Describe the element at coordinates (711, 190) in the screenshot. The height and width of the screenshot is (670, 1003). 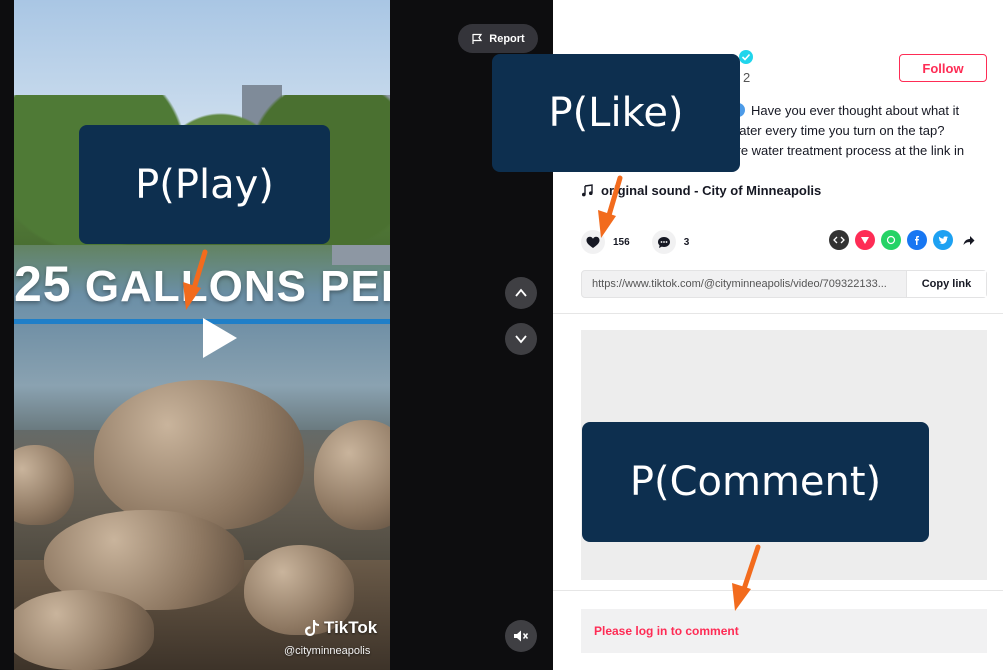
I see `music-label: original sound - City of Minneapolis` at that location.